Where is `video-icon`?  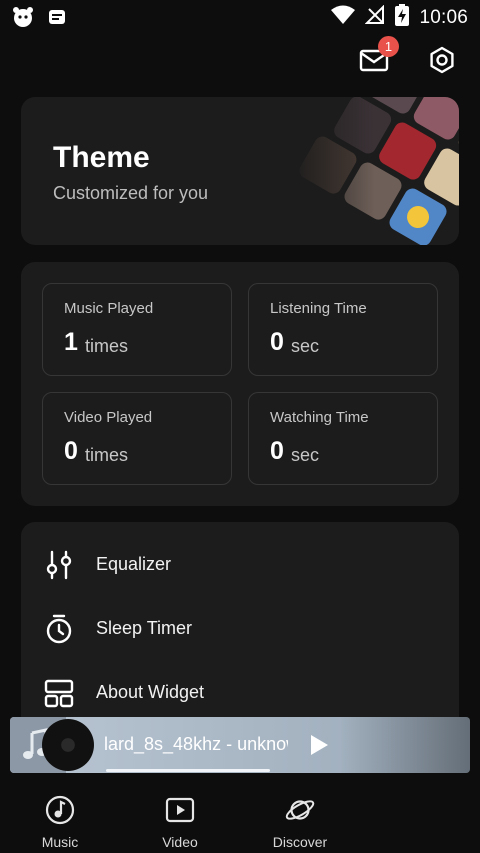
video-icon is located at coordinates (180, 810).